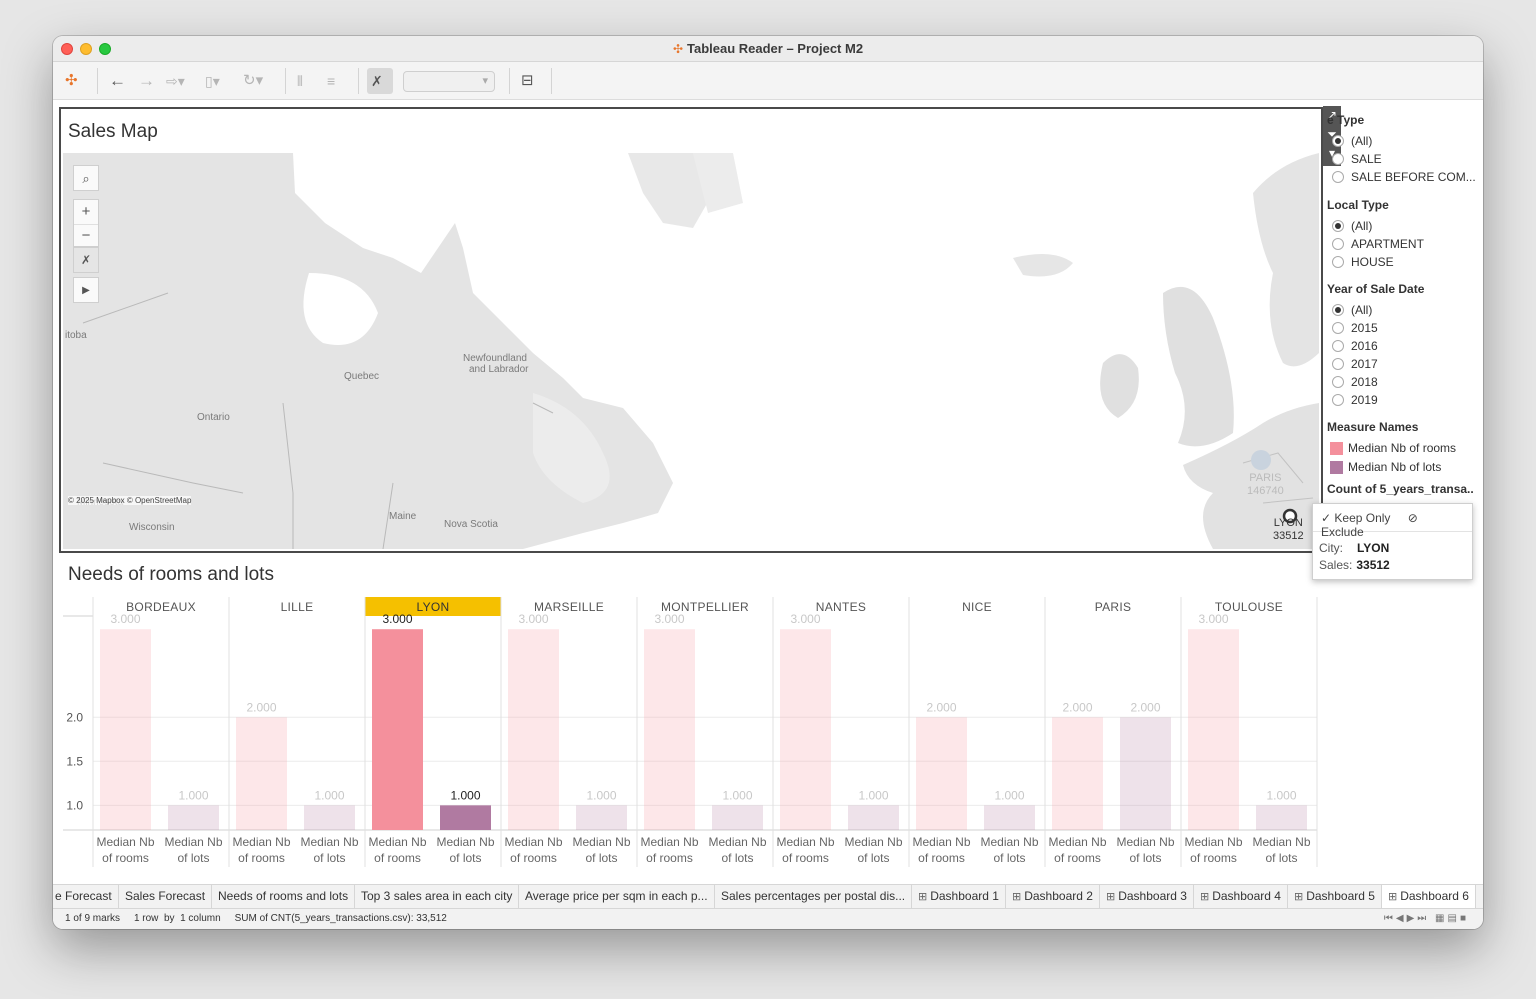 Image resolution: width=1536 pixels, height=999 pixels. What do you see at coordinates (284, 896) in the screenshot?
I see `sheet-tab: Needs of rooms and lots` at bounding box center [284, 896].